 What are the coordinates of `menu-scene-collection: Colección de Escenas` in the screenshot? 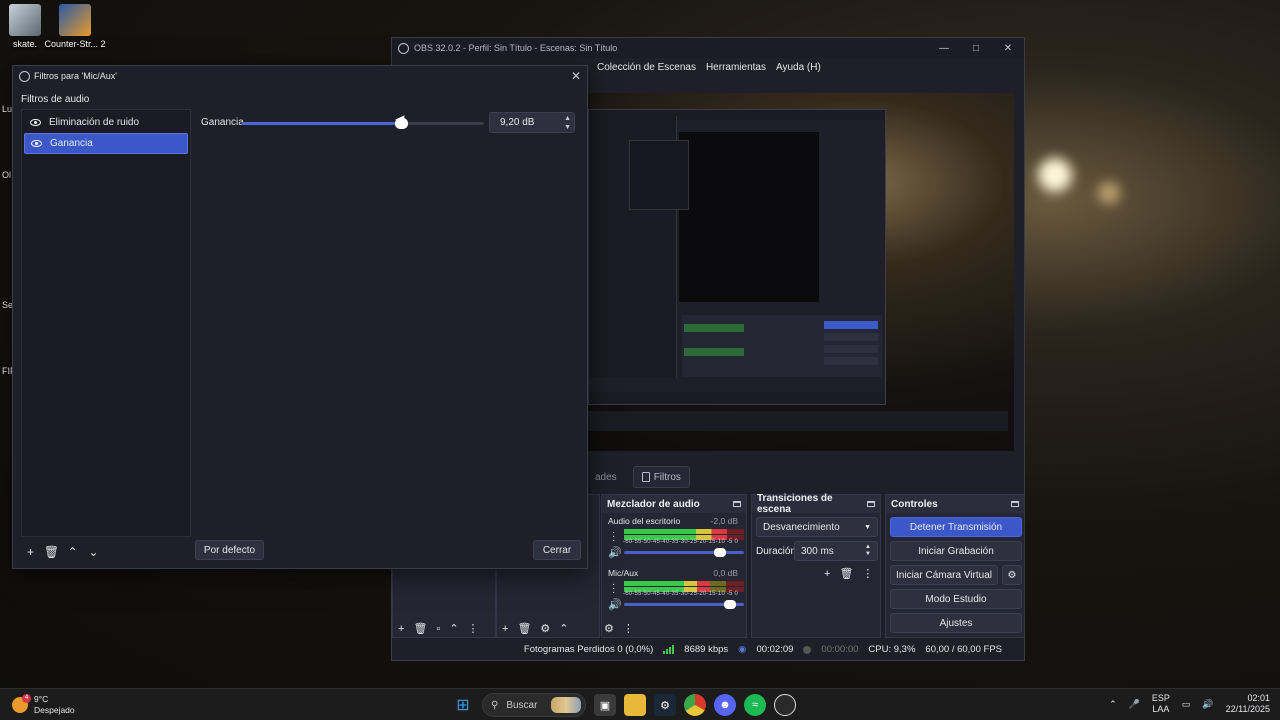 It's located at (646, 67).